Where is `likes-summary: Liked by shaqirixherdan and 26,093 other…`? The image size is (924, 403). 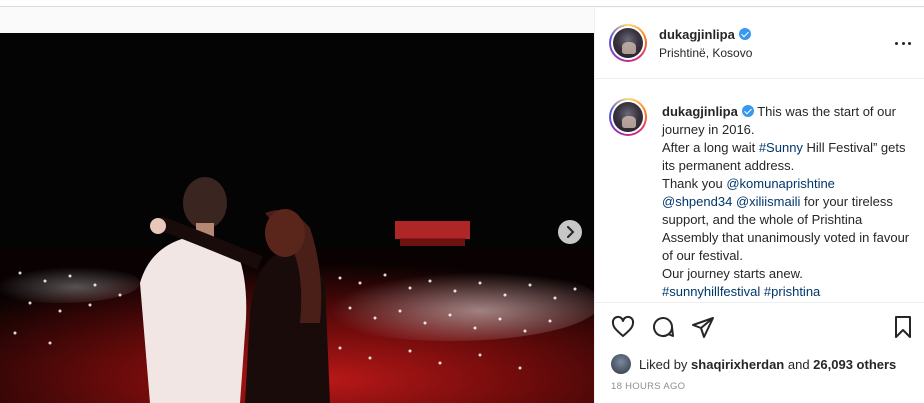 likes-summary: Liked by shaqirixherdan and 26,093 other… is located at coordinates (753, 364).